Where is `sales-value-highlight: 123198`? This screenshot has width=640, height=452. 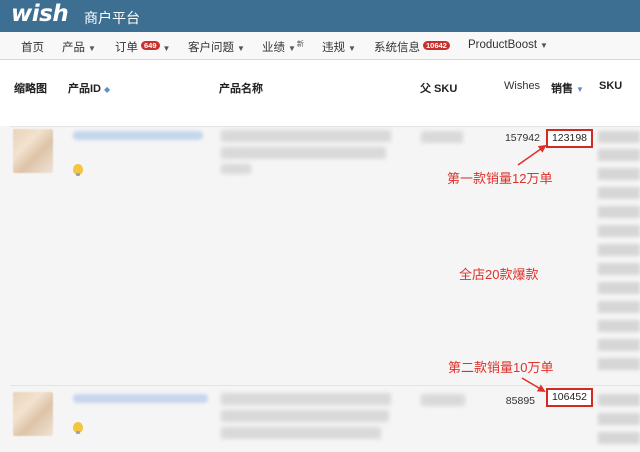 sales-value-highlight: 123198 is located at coordinates (569, 138).